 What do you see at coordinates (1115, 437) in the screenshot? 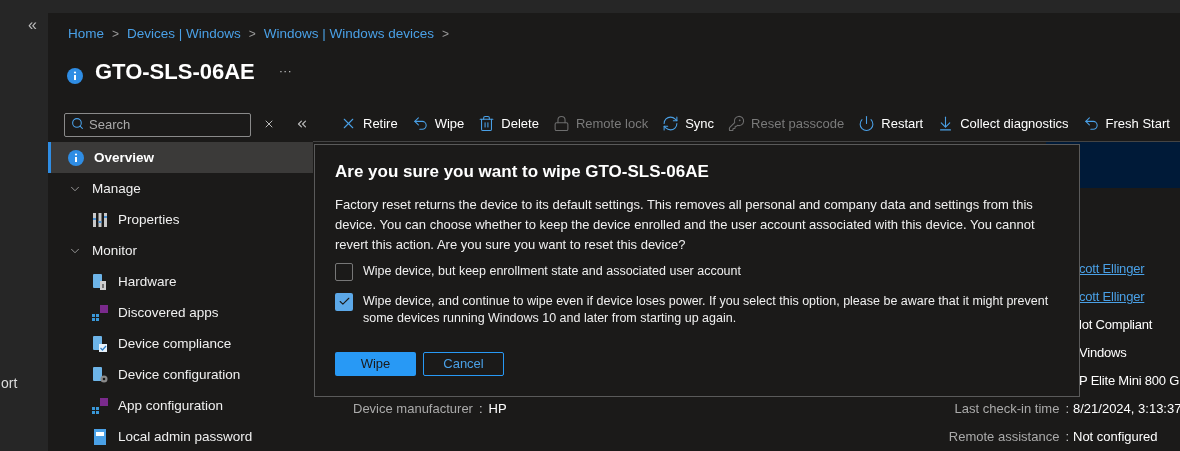
I see `property-value: Not configured` at bounding box center [1115, 437].